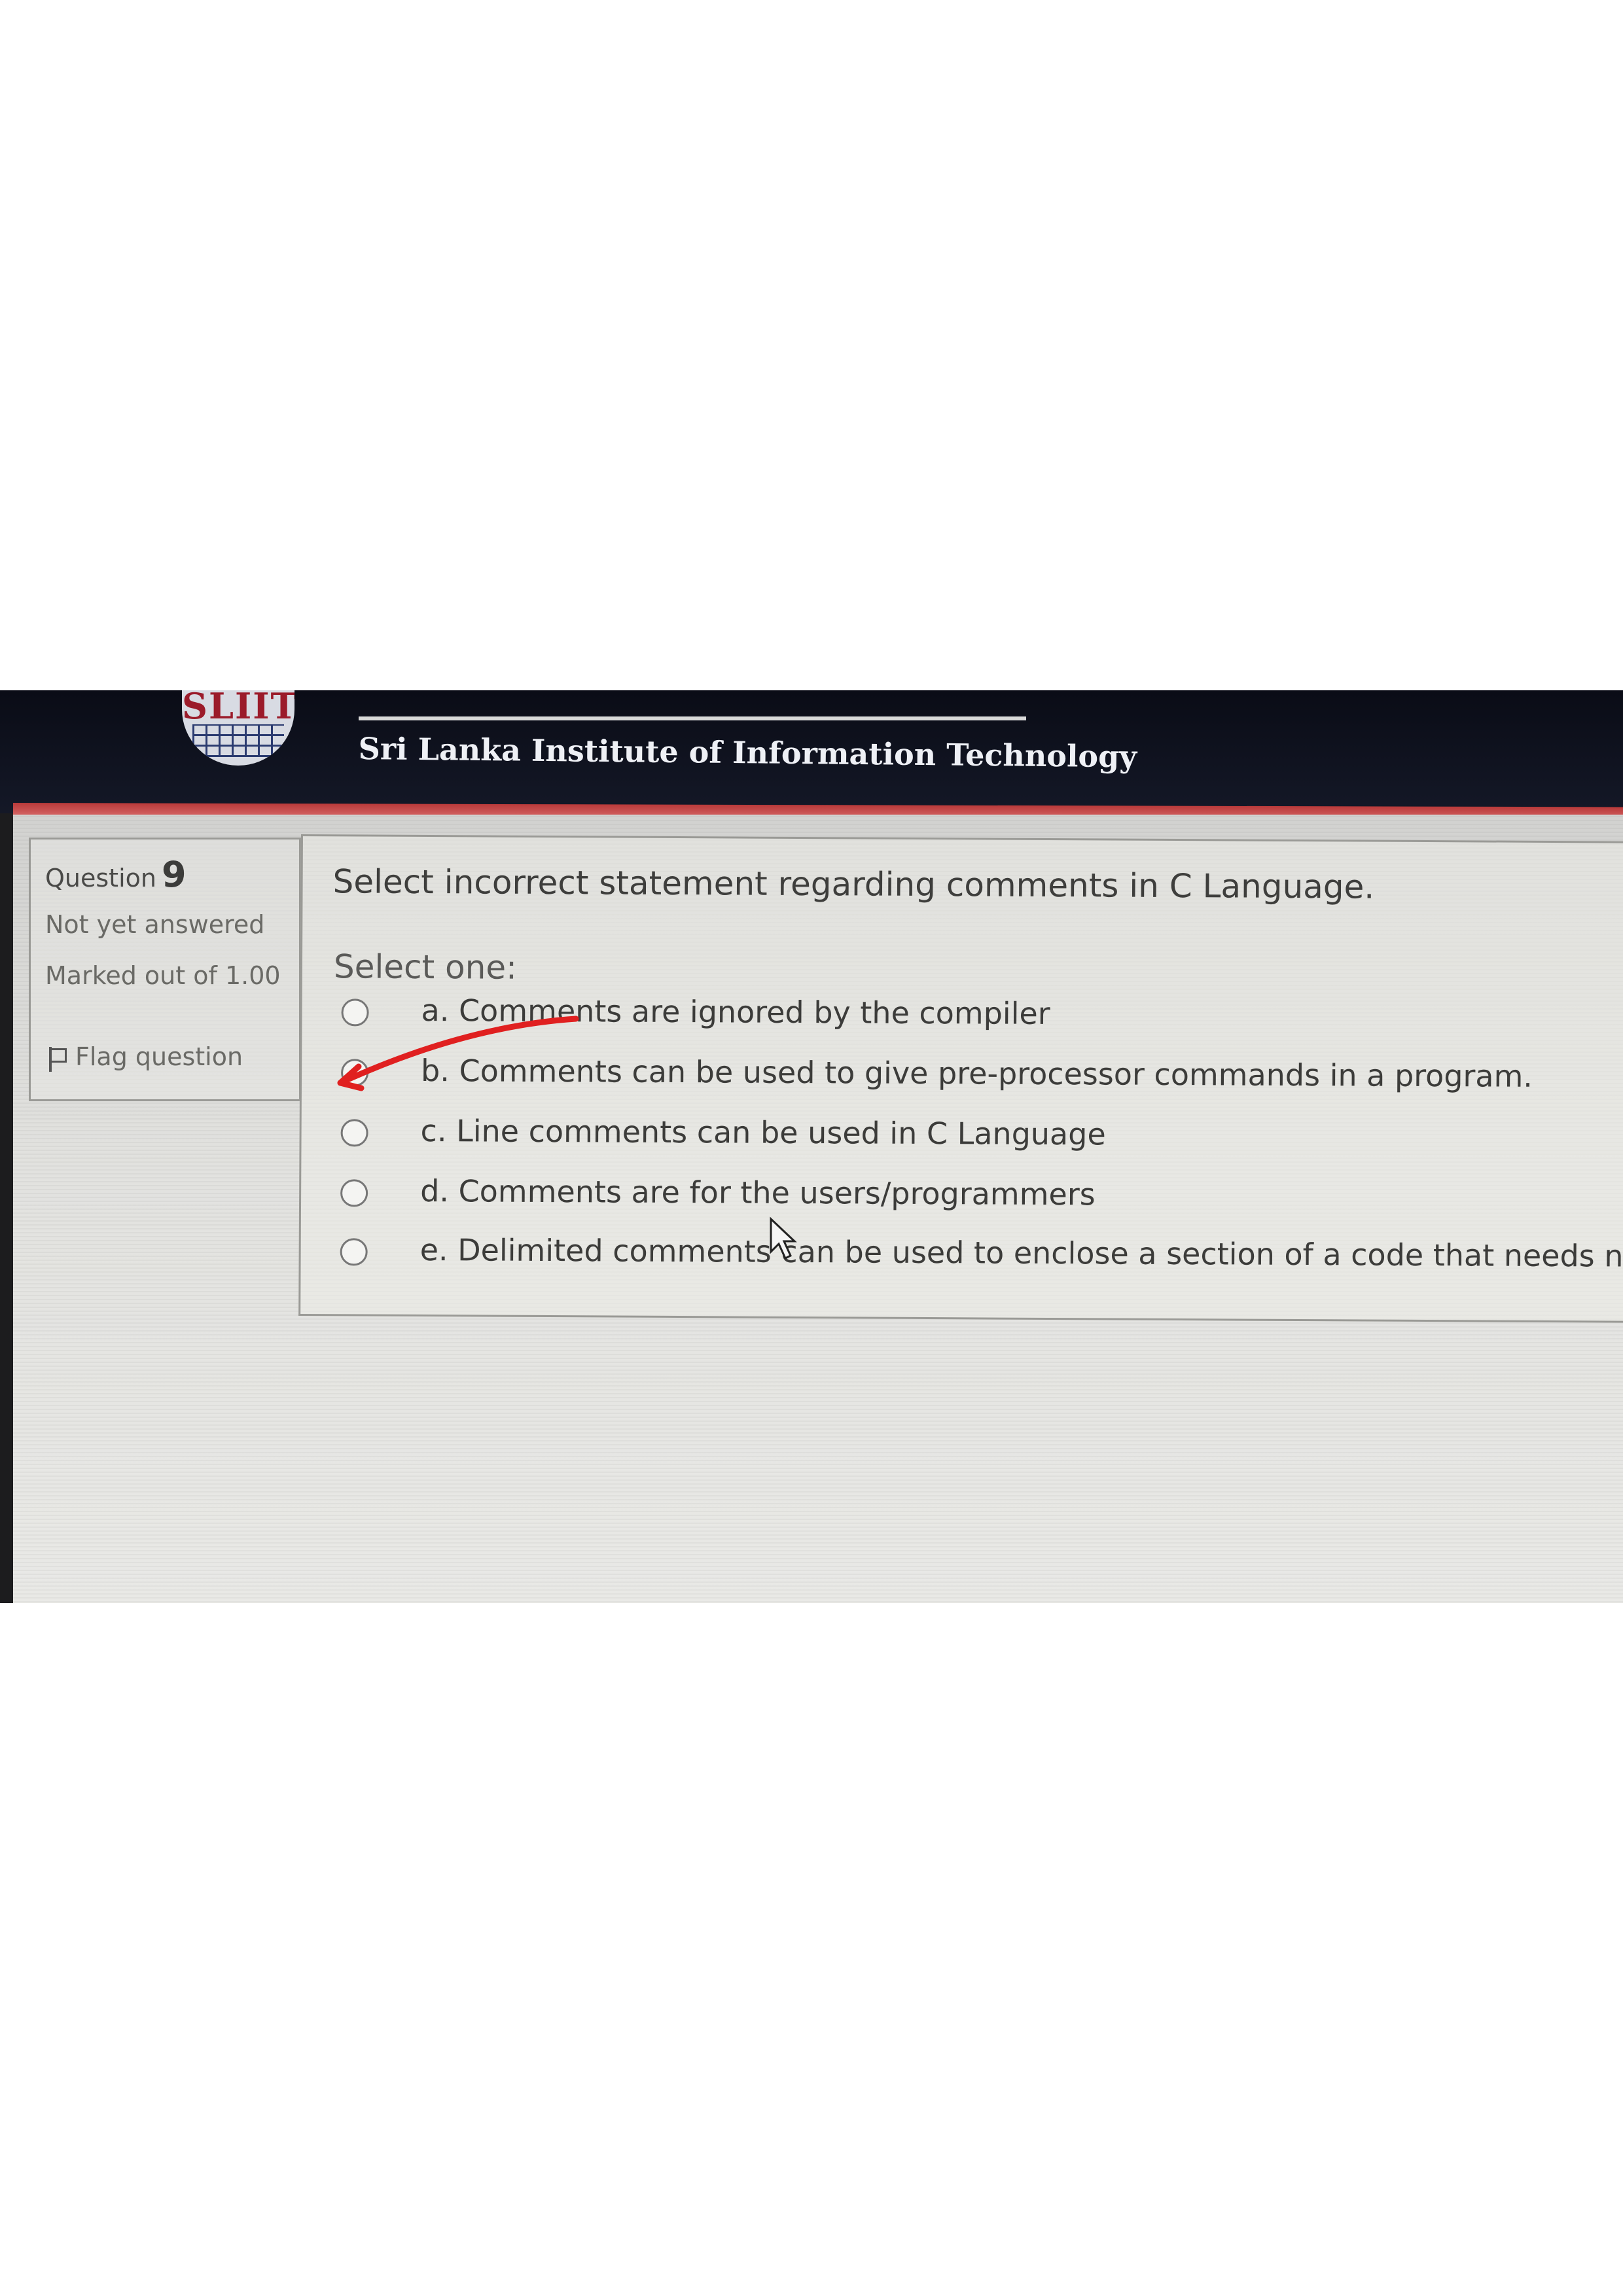  What do you see at coordinates (163, 976) in the screenshot?
I see `question-grade: Marked out of 1.00` at bounding box center [163, 976].